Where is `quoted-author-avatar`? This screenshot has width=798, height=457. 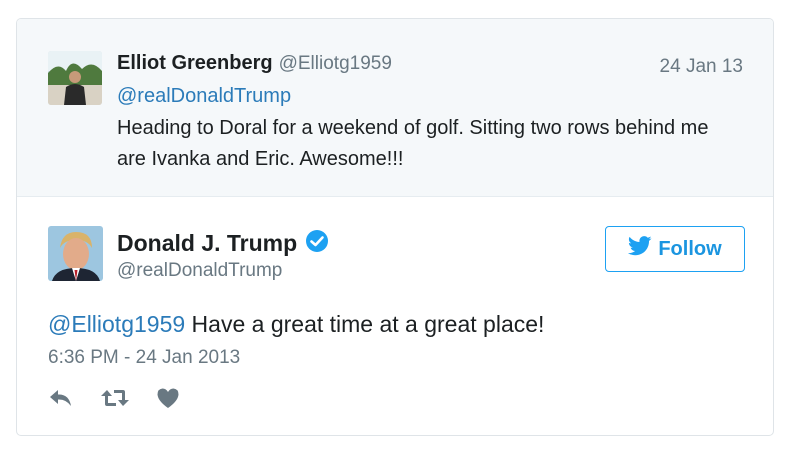 quoted-author-avatar is located at coordinates (75, 78).